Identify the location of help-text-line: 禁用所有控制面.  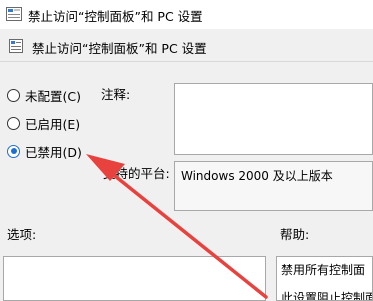
(323, 270).